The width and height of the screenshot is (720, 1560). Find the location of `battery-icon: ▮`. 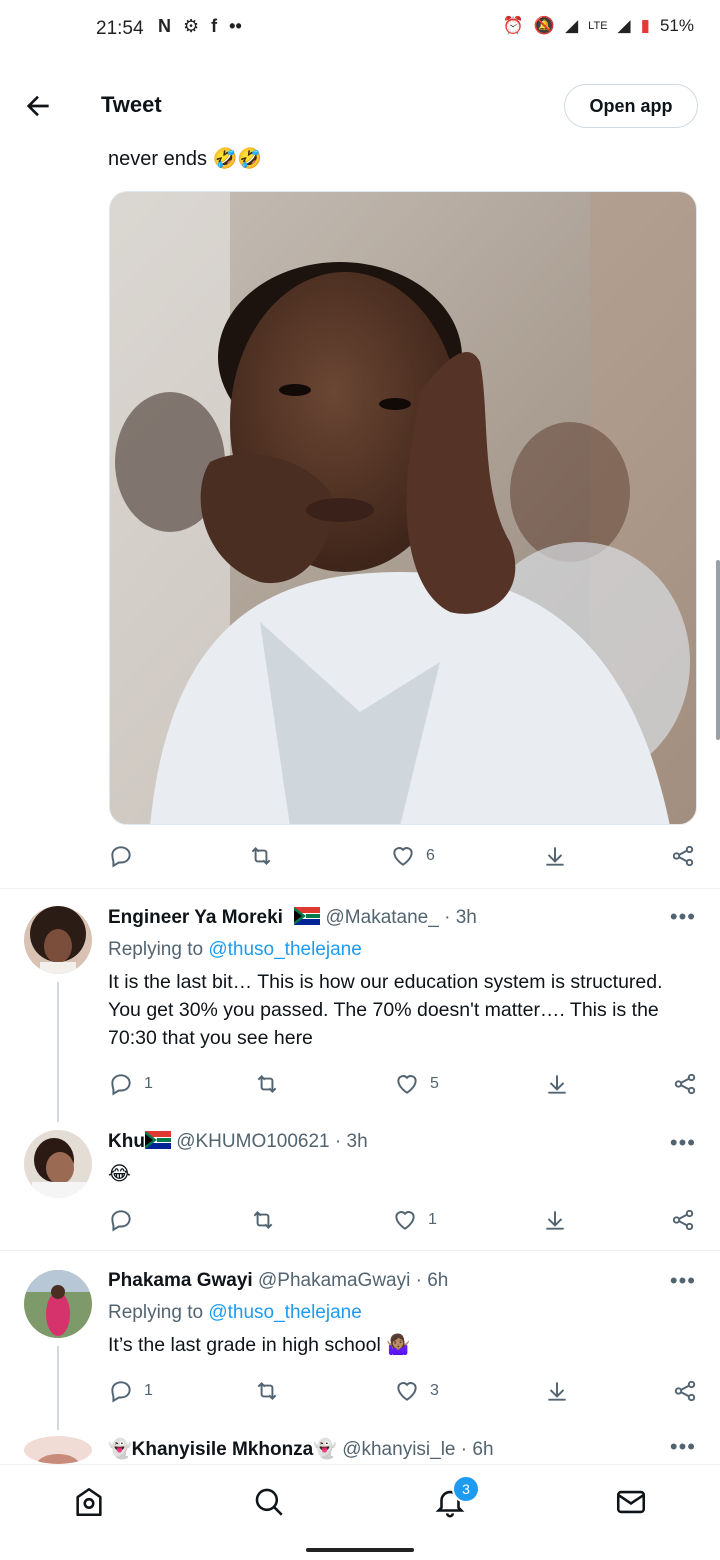

battery-icon: ▮ is located at coordinates (645, 25).